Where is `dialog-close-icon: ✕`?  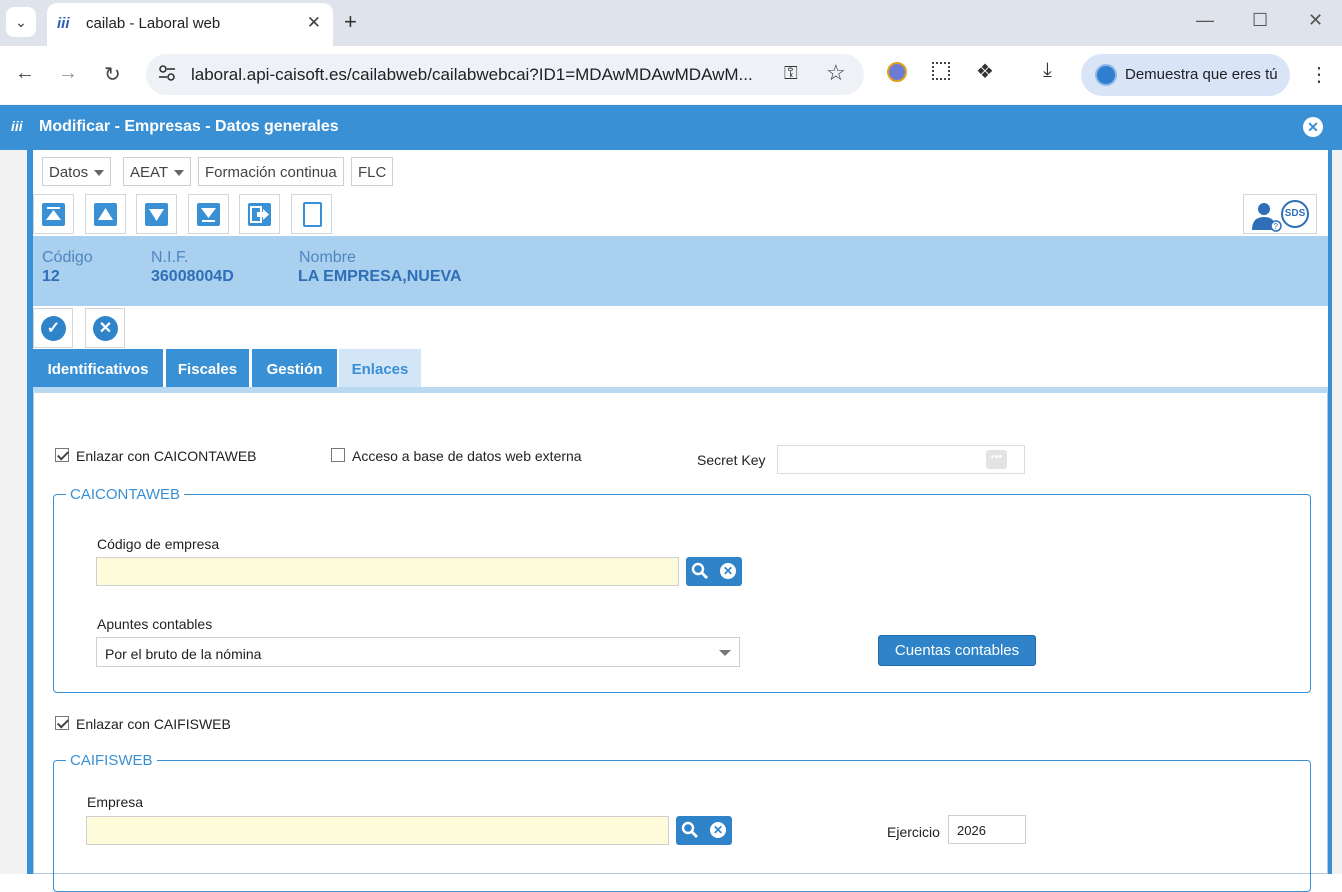 dialog-close-icon: ✕ is located at coordinates (1313, 127).